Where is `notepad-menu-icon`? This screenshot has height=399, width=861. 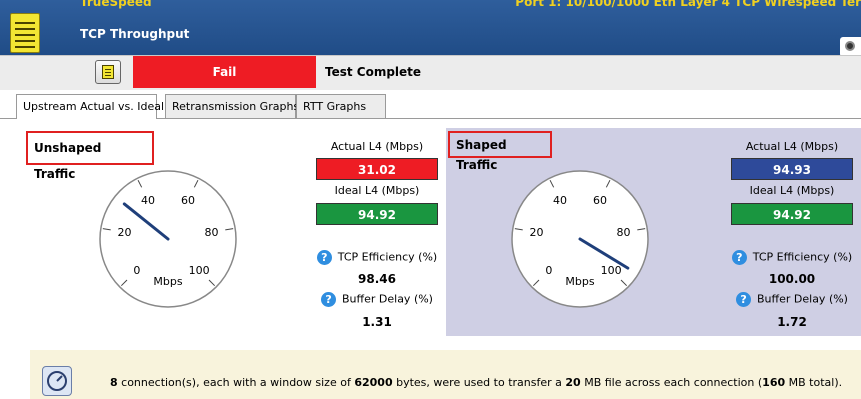
notepad-menu-icon is located at coordinates (108, 72).